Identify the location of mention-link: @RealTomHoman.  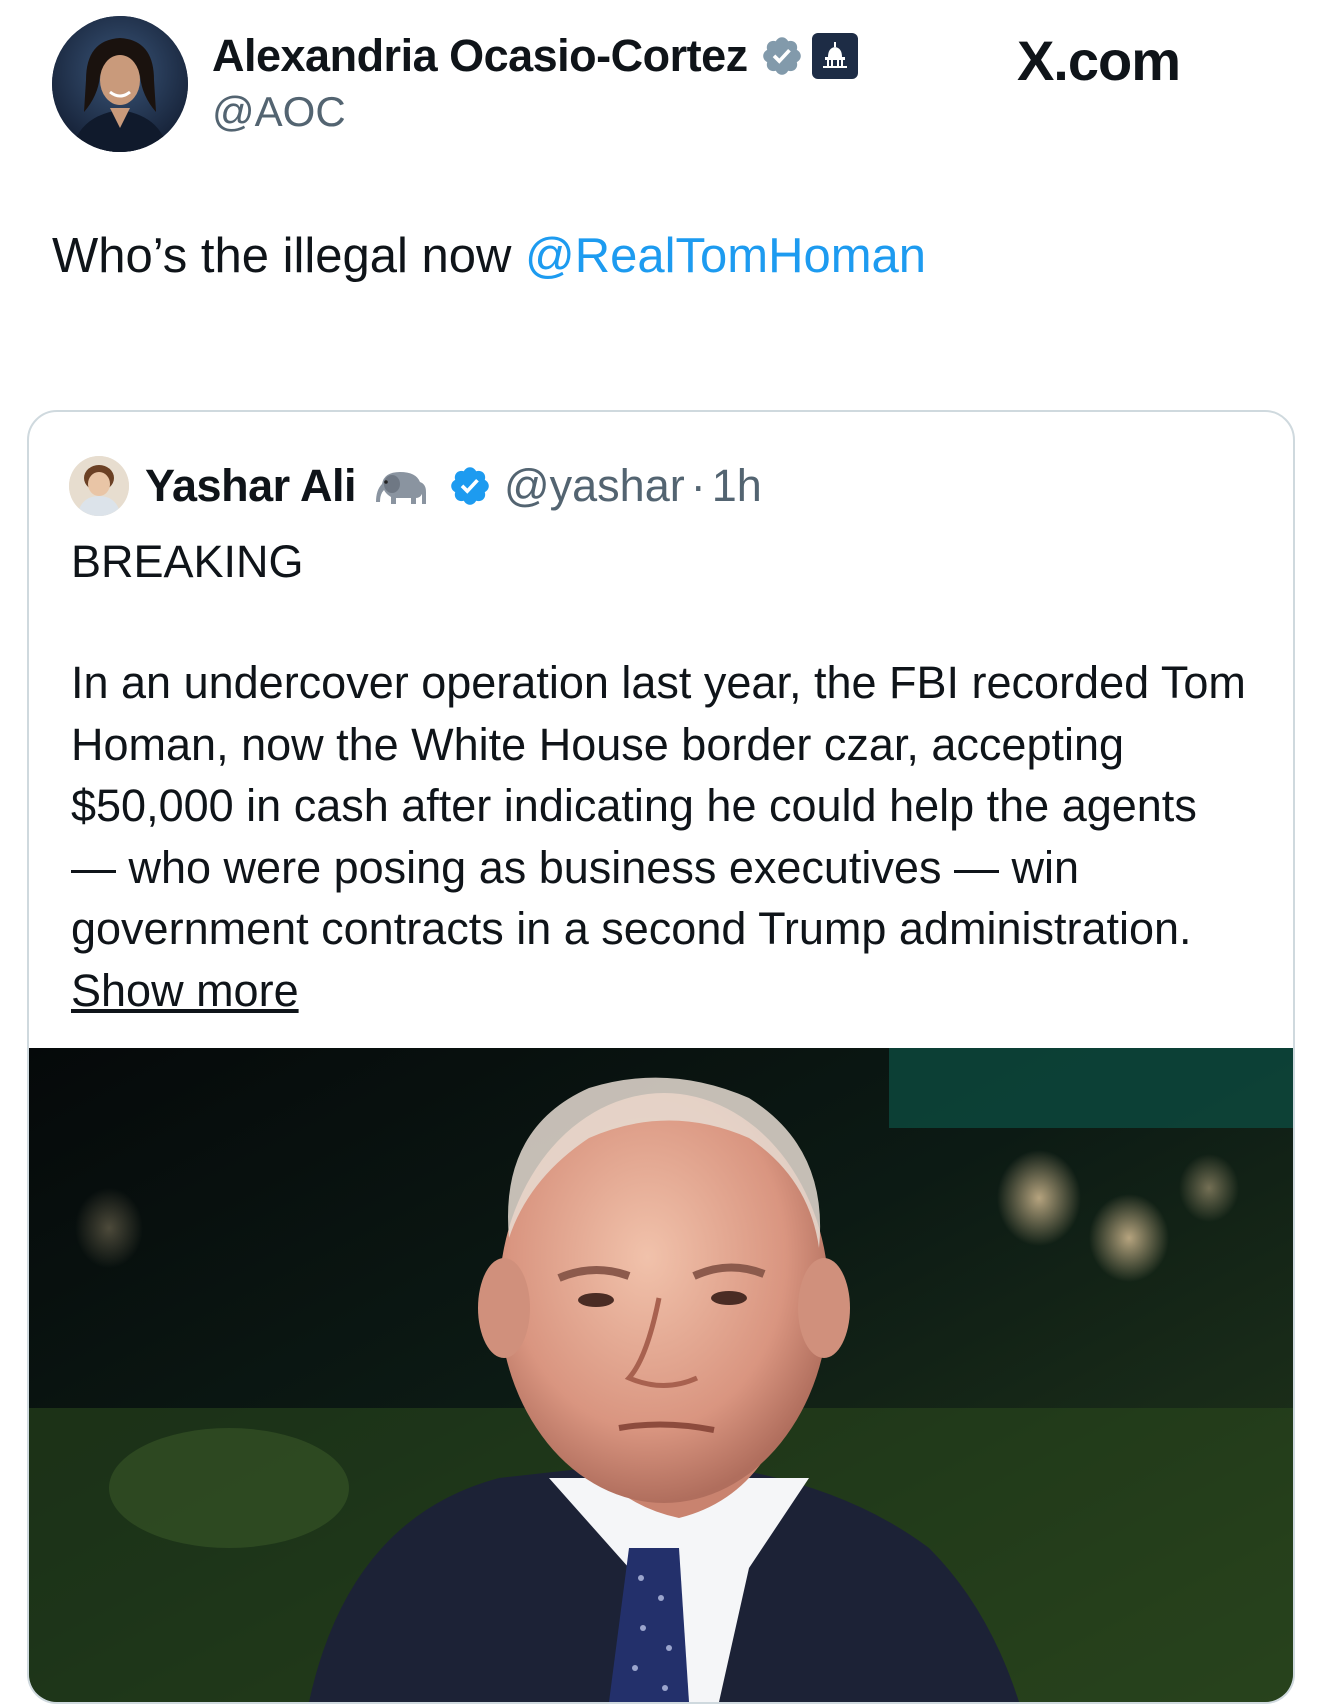
(725, 256).